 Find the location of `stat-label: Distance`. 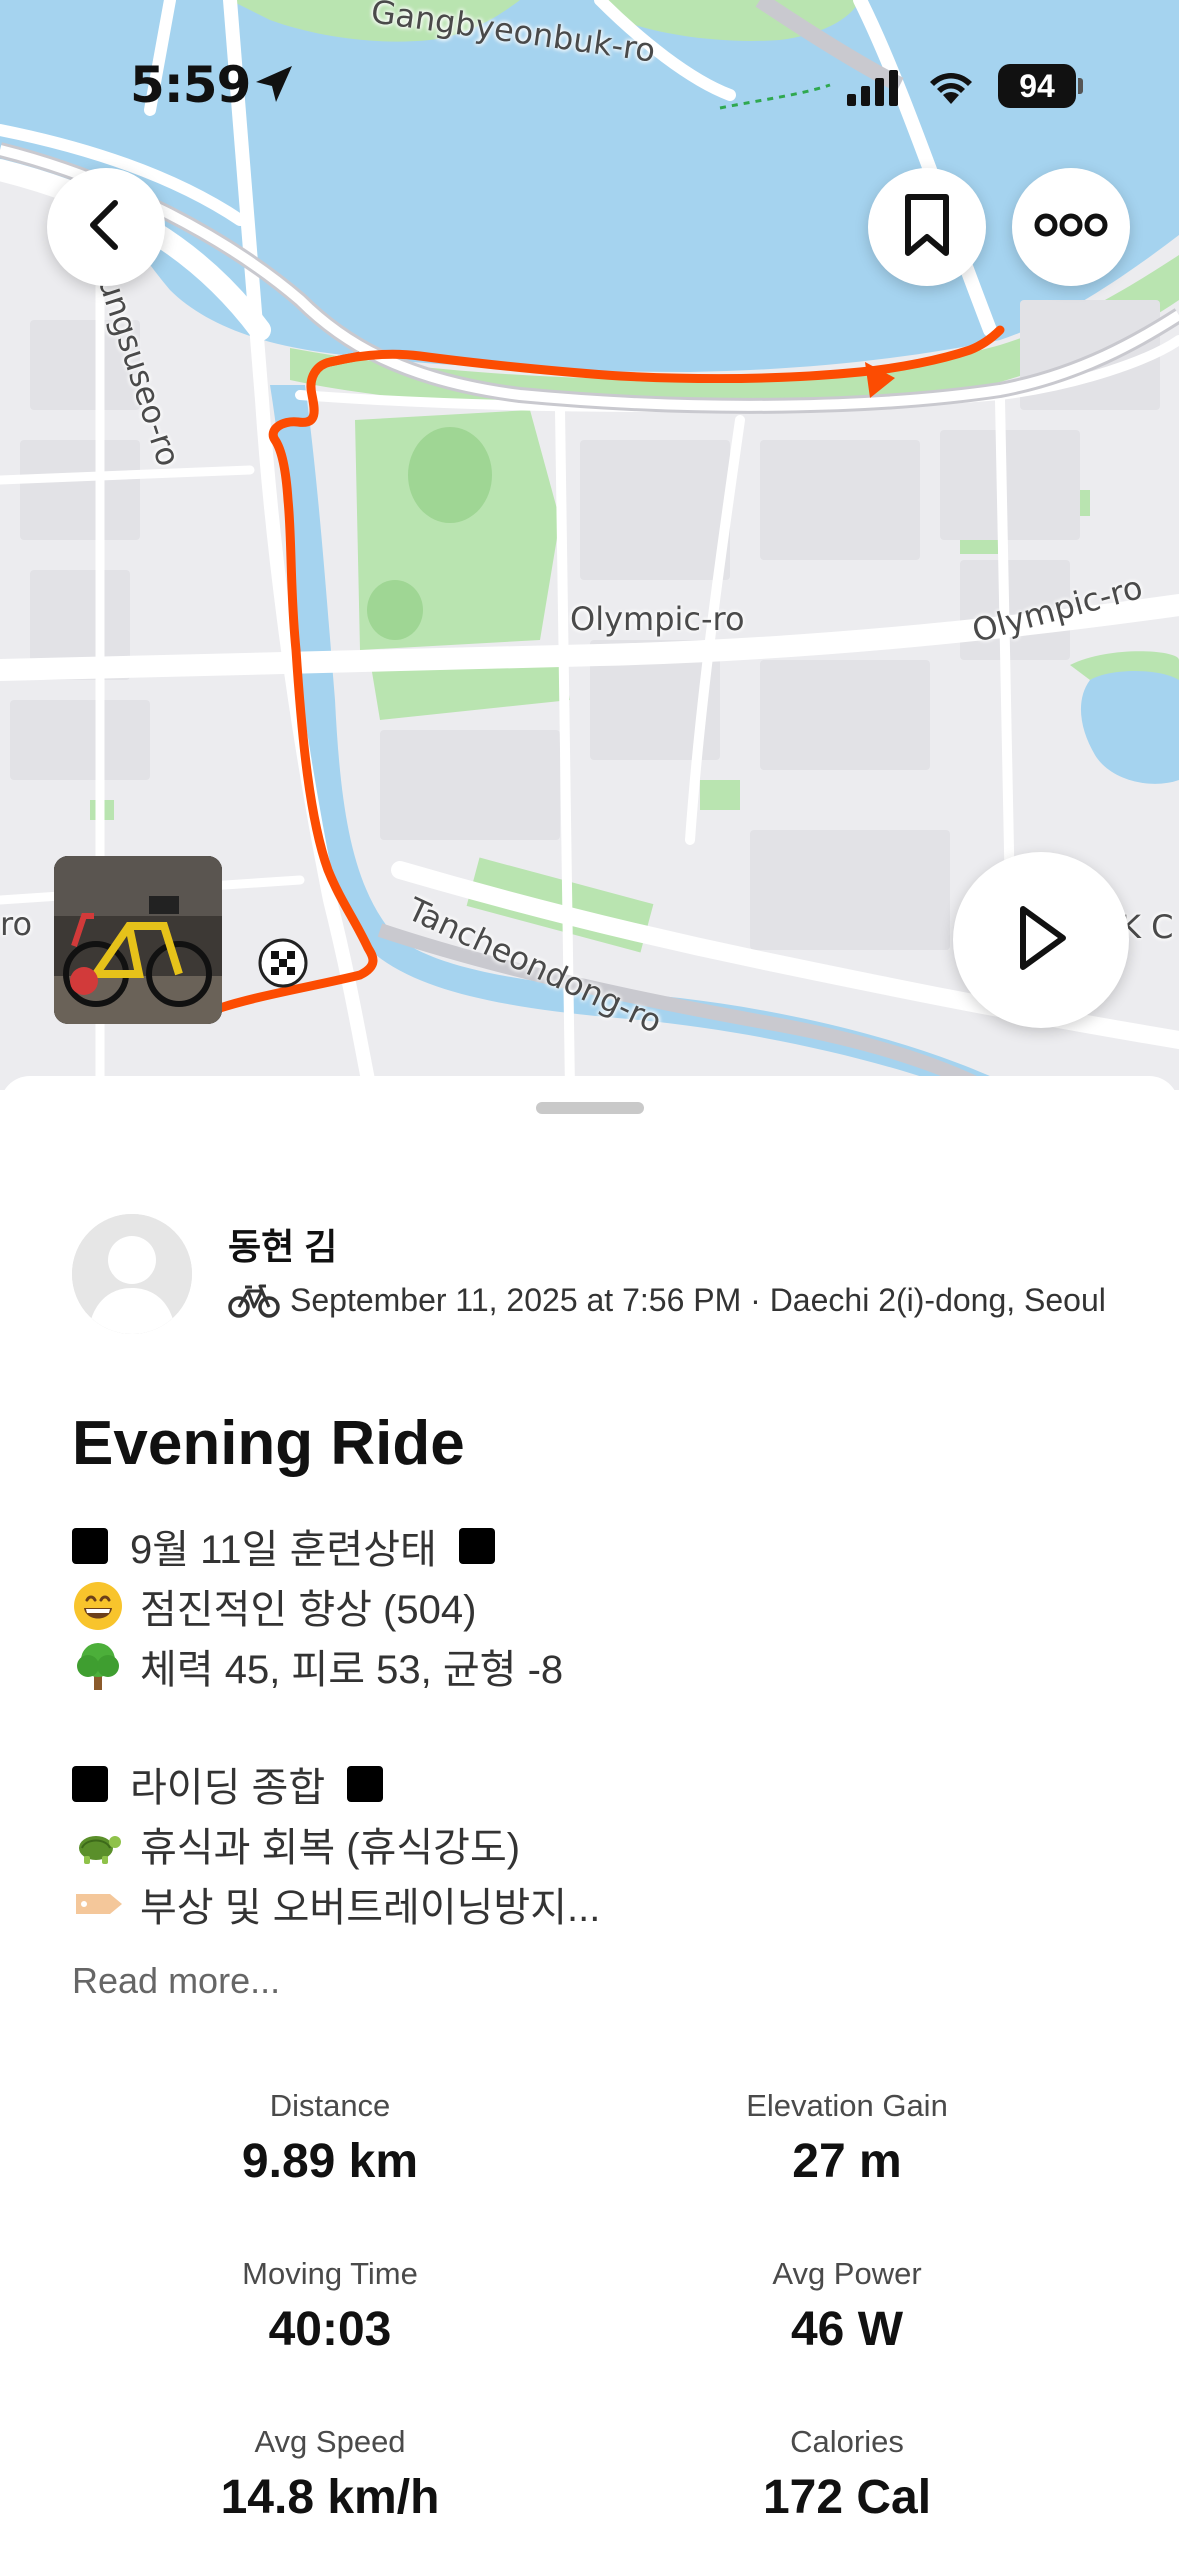

stat-label: Distance is located at coordinates (330, 2105).